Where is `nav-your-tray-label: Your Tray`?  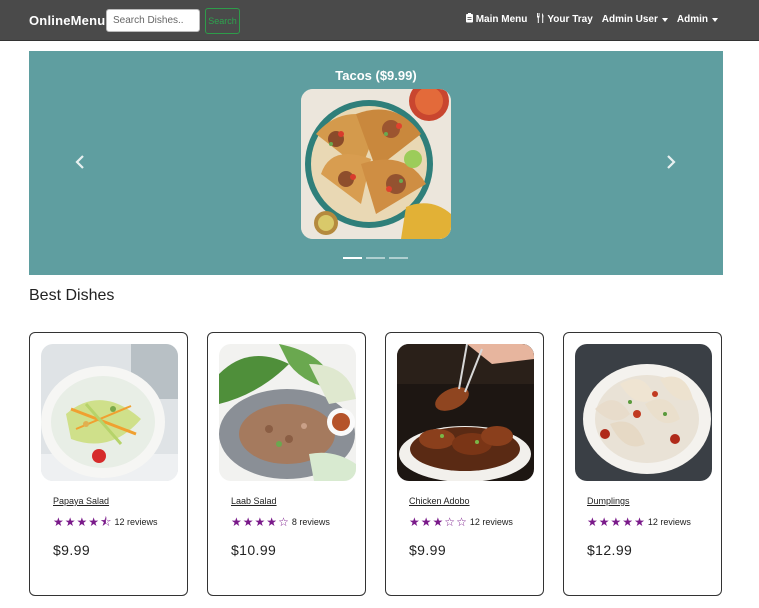 nav-your-tray-label: Your Tray is located at coordinates (570, 19).